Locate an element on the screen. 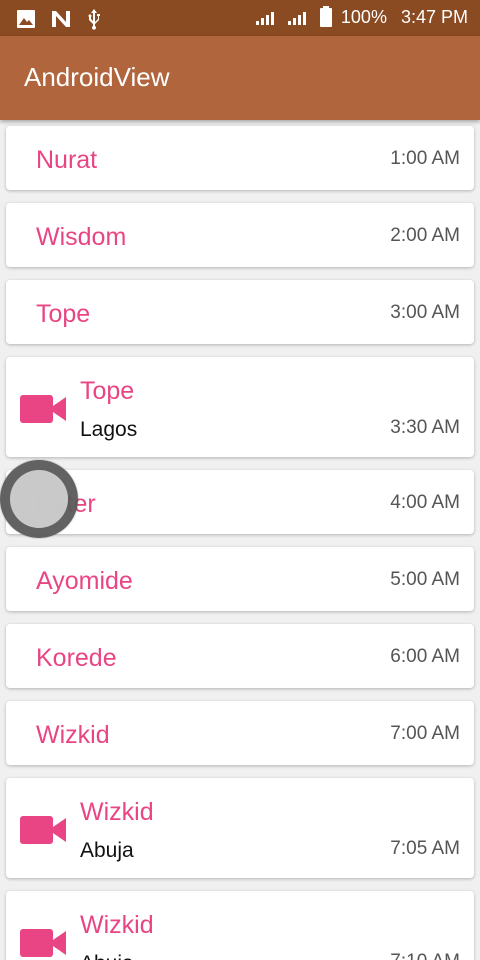 Image resolution: width=480 pixels, height=960 pixels. item-time: 3:30 AM is located at coordinates (425, 427).